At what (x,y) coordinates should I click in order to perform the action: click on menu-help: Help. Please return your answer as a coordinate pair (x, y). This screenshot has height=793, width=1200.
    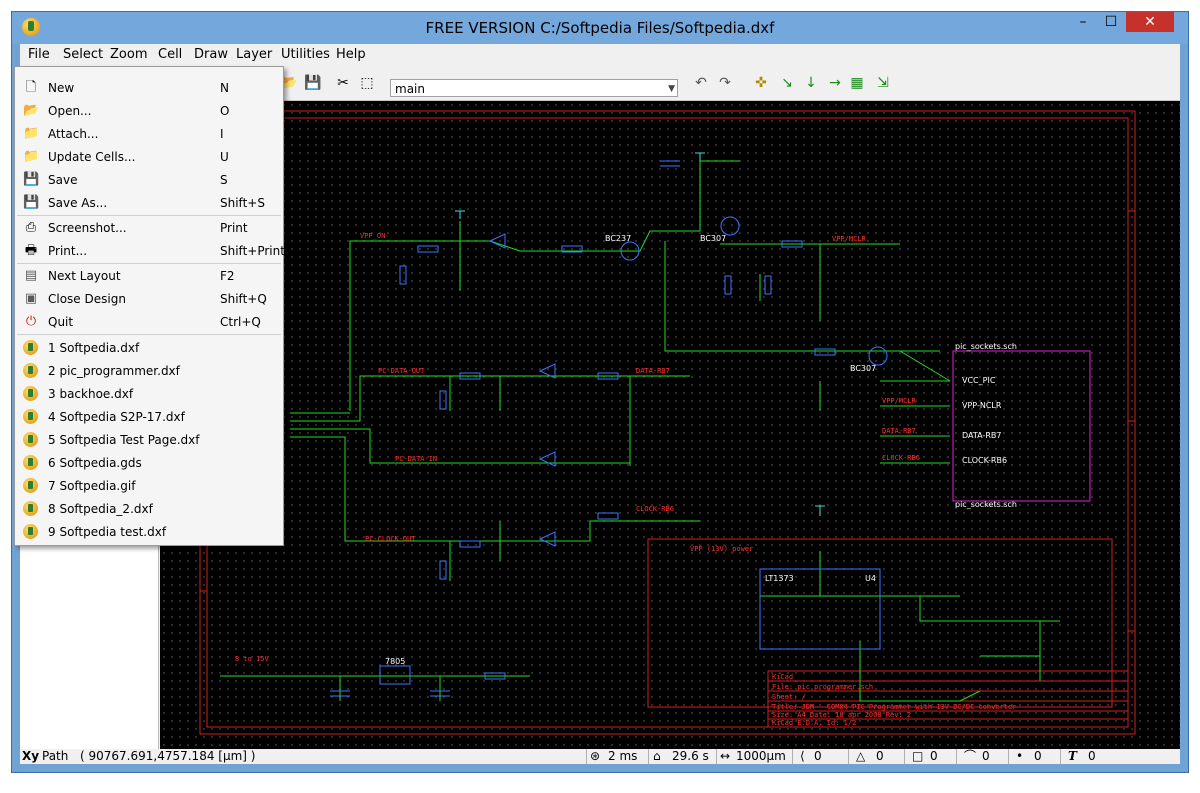
    Looking at the image, I should click on (351, 54).